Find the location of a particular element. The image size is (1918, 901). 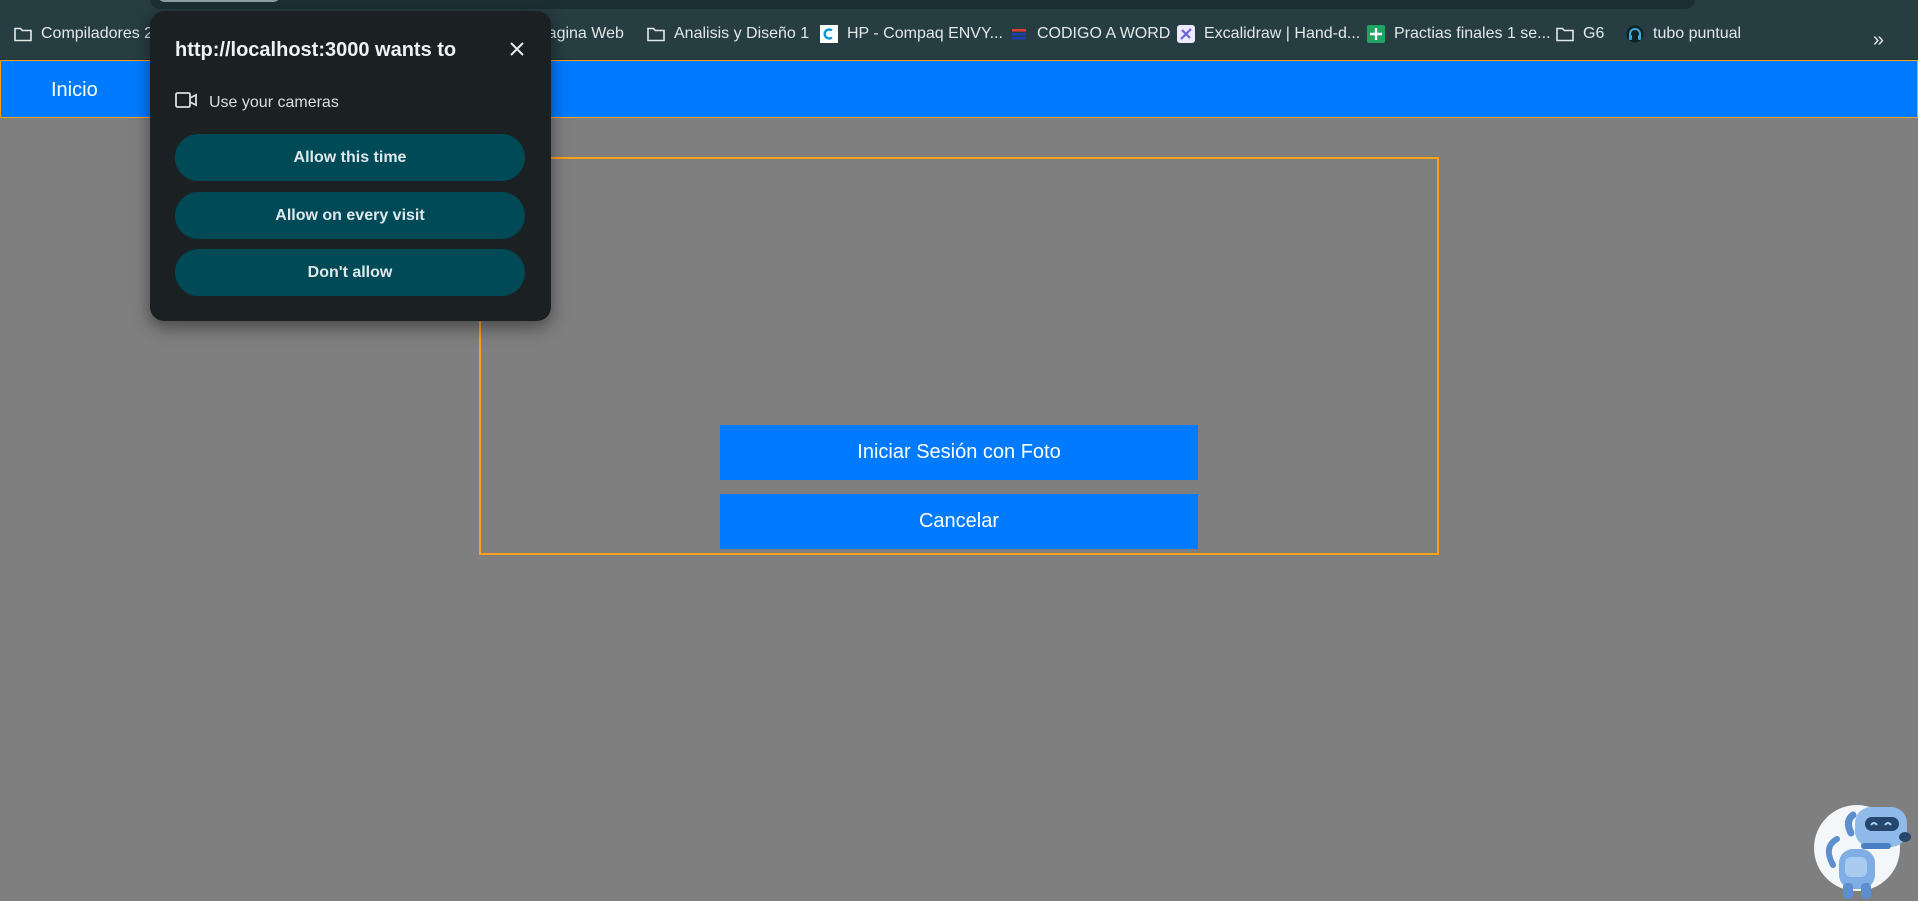

dont-allow-button: Don't allow is located at coordinates (350, 272).